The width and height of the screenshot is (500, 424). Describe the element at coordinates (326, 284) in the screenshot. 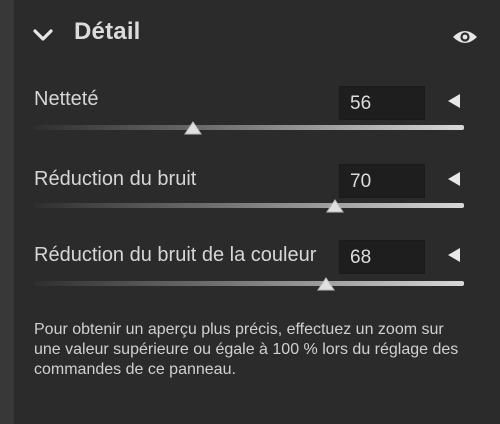

I see `color-noise-reduction-slider-thumb` at that location.